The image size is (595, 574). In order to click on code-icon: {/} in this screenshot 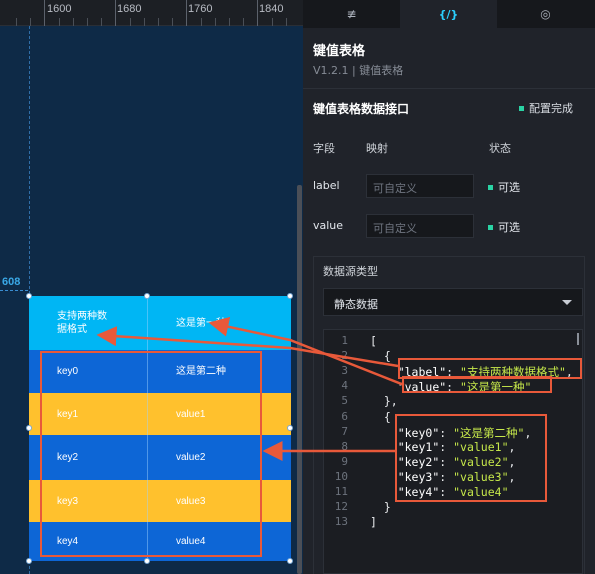, I will do `click(448, 14)`.